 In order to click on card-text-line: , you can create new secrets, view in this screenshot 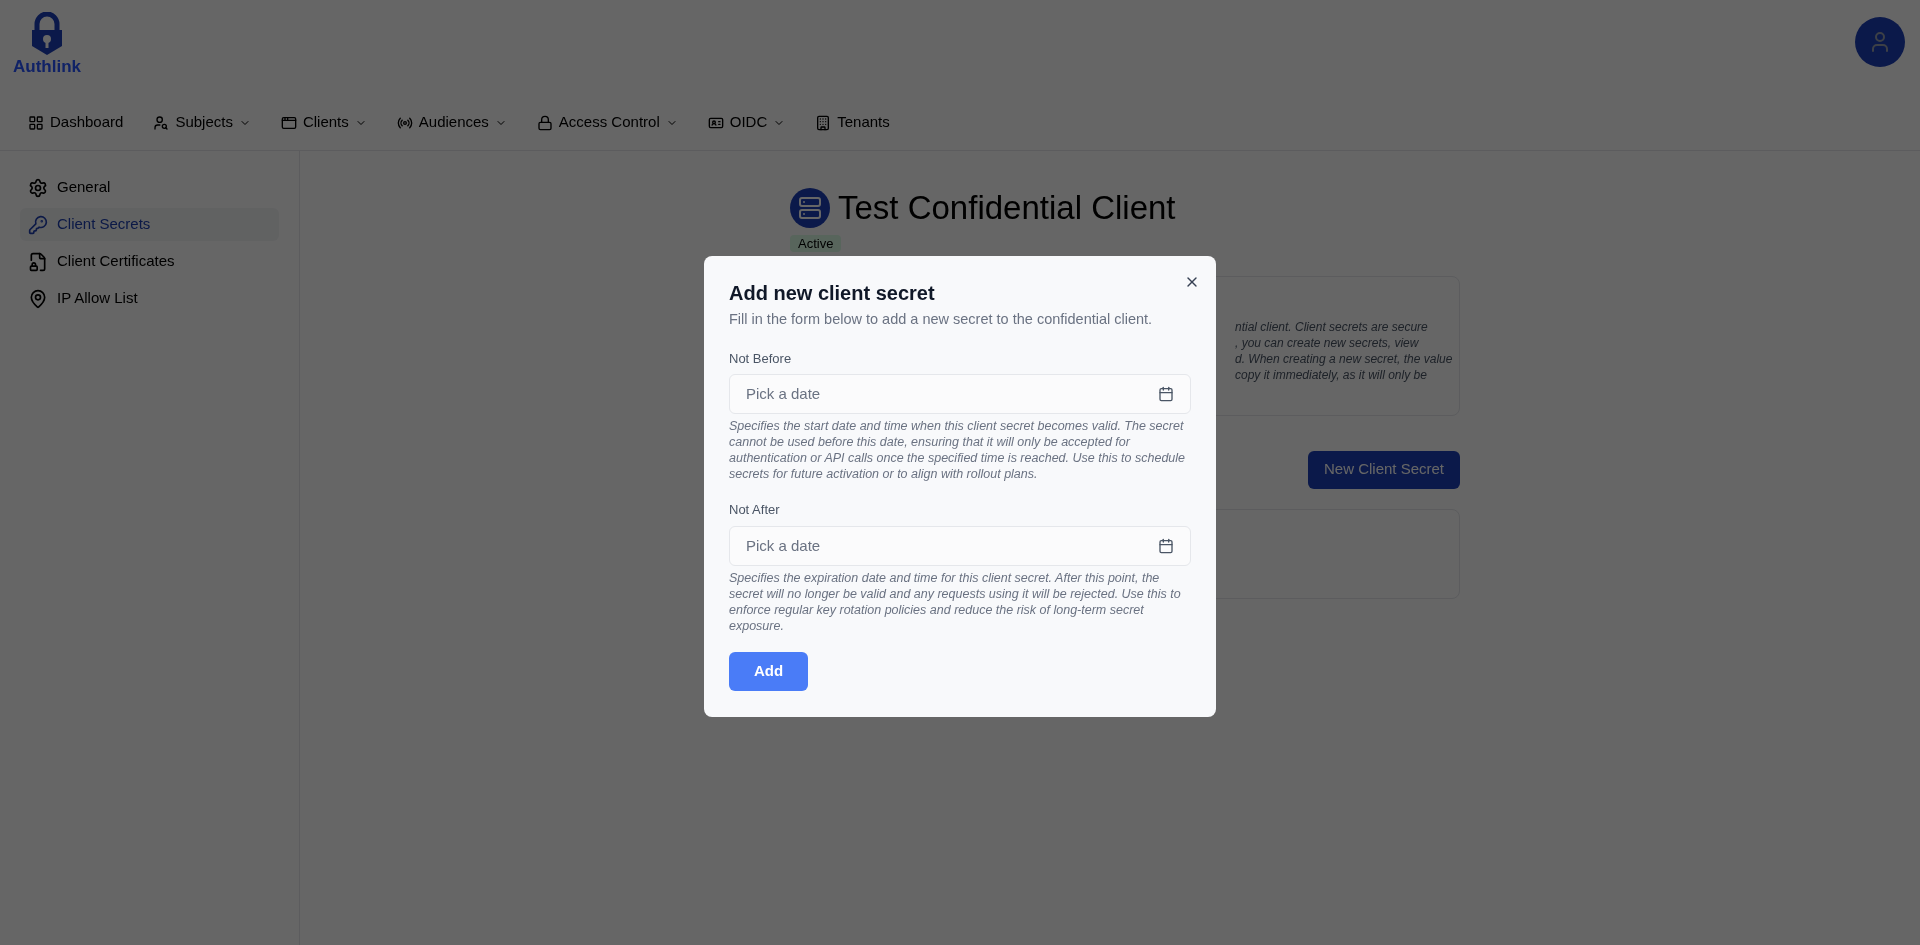, I will do `click(1327, 342)`.